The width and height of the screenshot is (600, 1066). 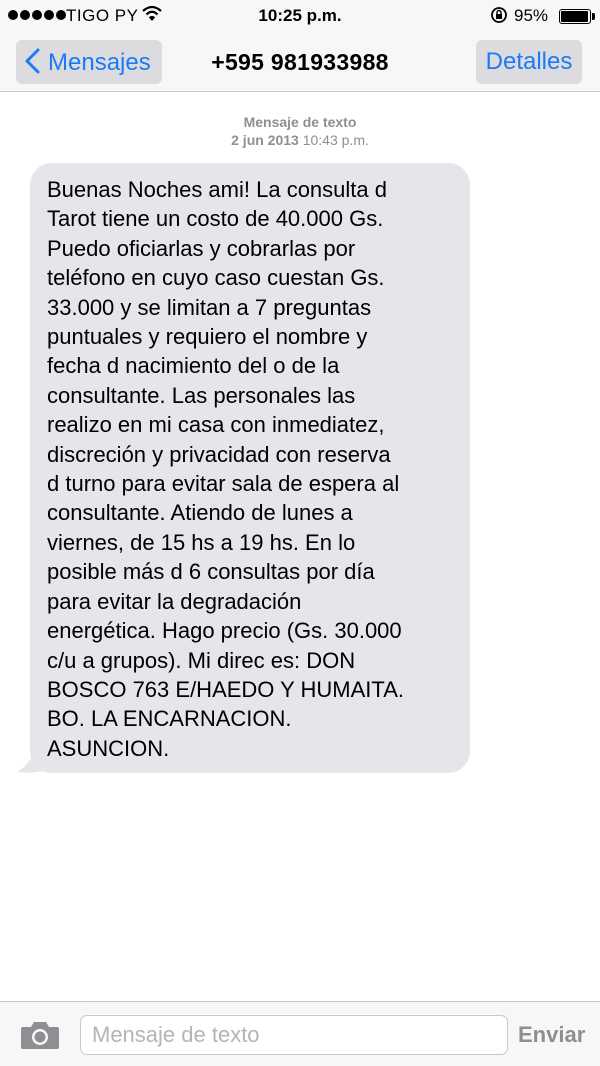 What do you see at coordinates (209, 307) in the screenshot?
I see `message-line: 33.000 y se limitan a 7 preguntas` at bounding box center [209, 307].